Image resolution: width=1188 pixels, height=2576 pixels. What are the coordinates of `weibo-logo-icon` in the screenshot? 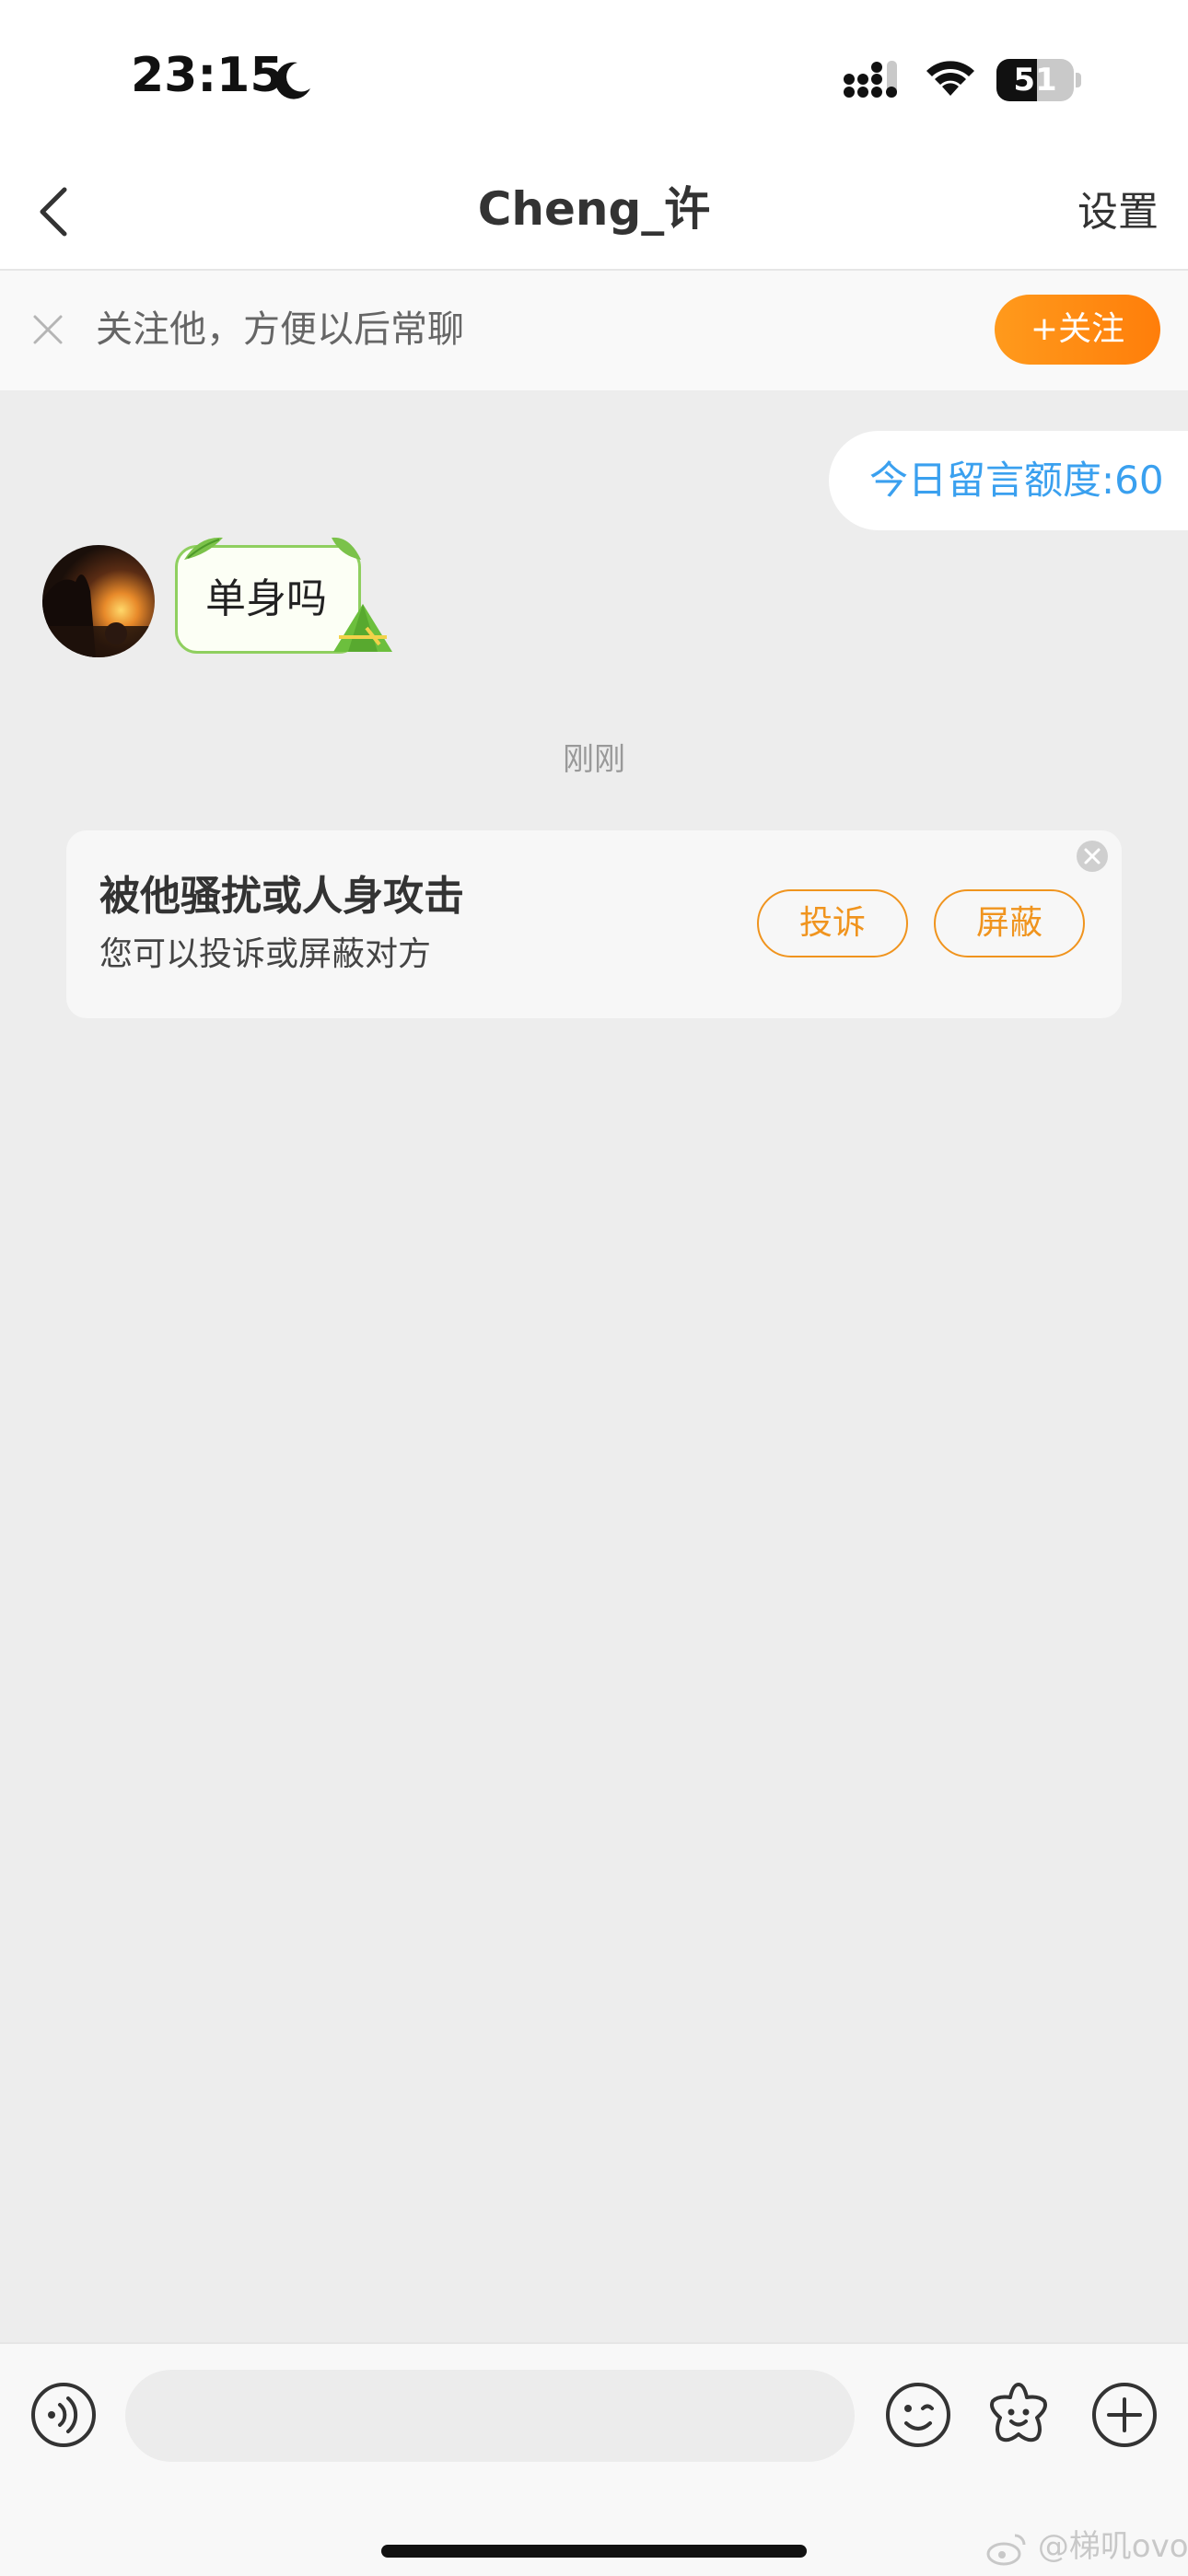 It's located at (1006, 2549).